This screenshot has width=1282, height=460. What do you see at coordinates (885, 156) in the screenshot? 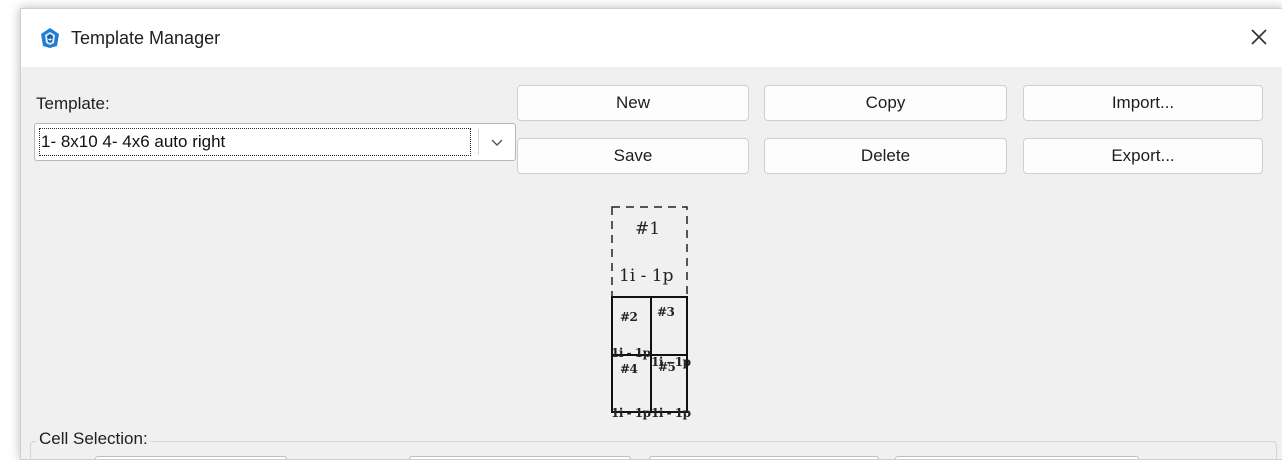
I see `delete-template-button: Delete` at bounding box center [885, 156].